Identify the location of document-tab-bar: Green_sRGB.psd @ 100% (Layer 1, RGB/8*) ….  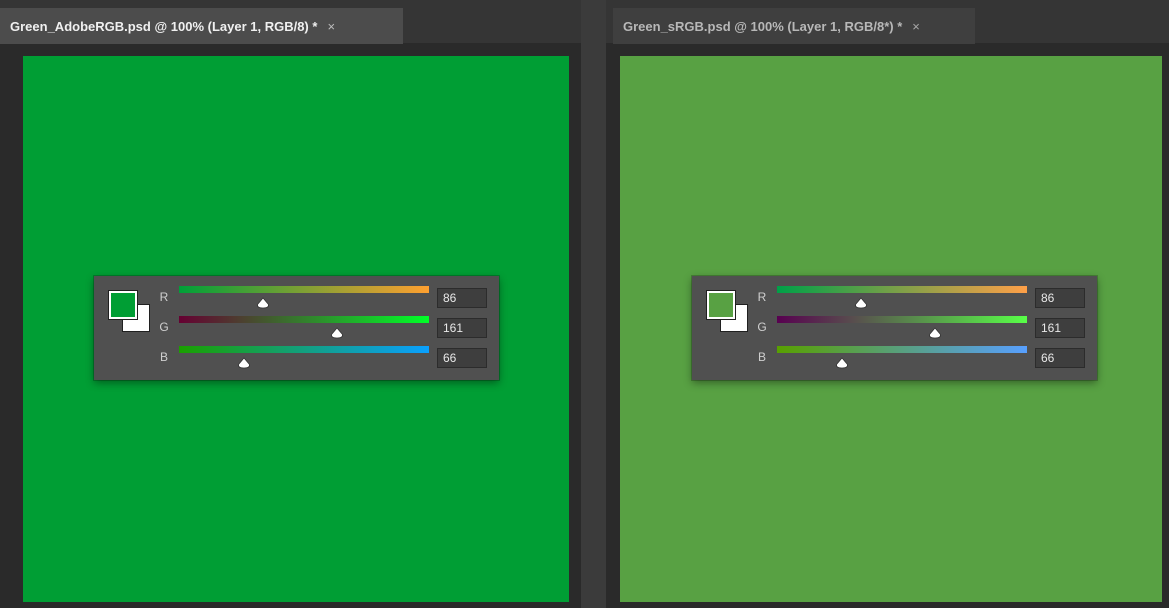
(887, 22).